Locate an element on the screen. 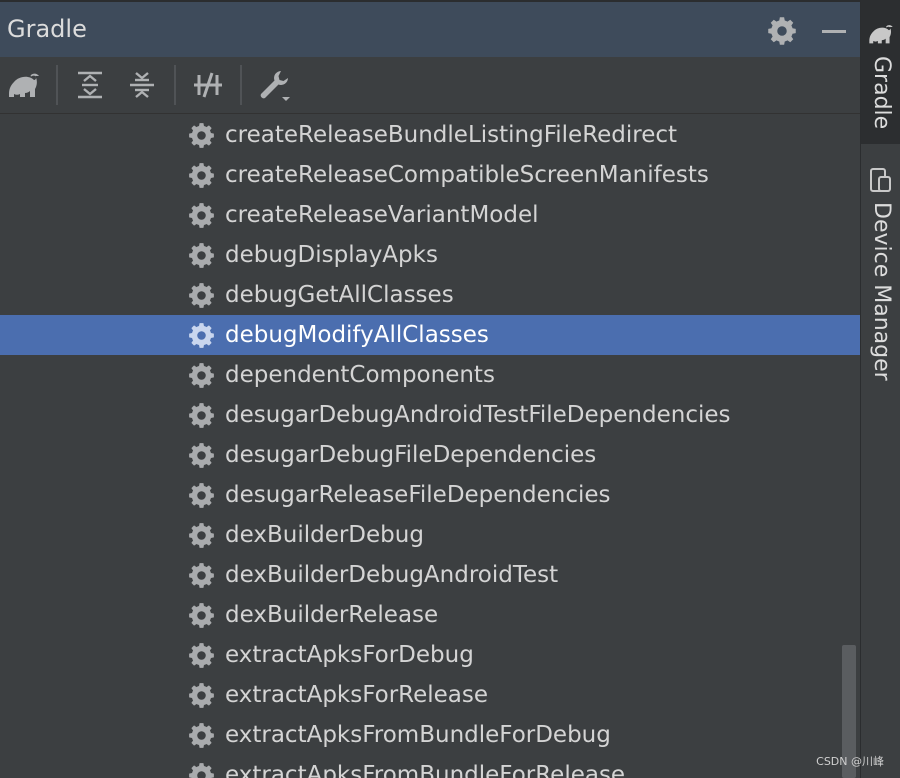 The width and height of the screenshot is (900, 778). minimize-icon is located at coordinates (834, 31).